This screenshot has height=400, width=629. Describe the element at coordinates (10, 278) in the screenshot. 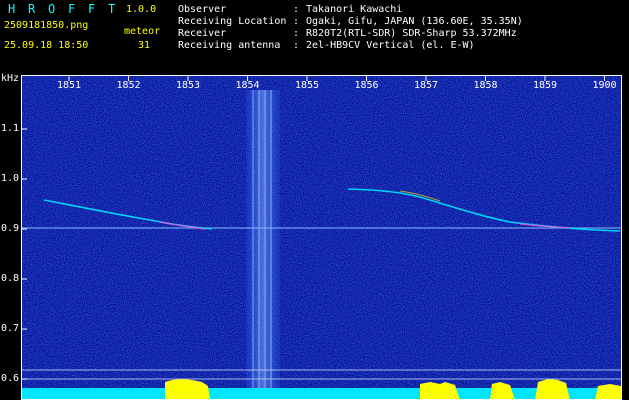

I see `y-tick-label: 0.8` at that location.